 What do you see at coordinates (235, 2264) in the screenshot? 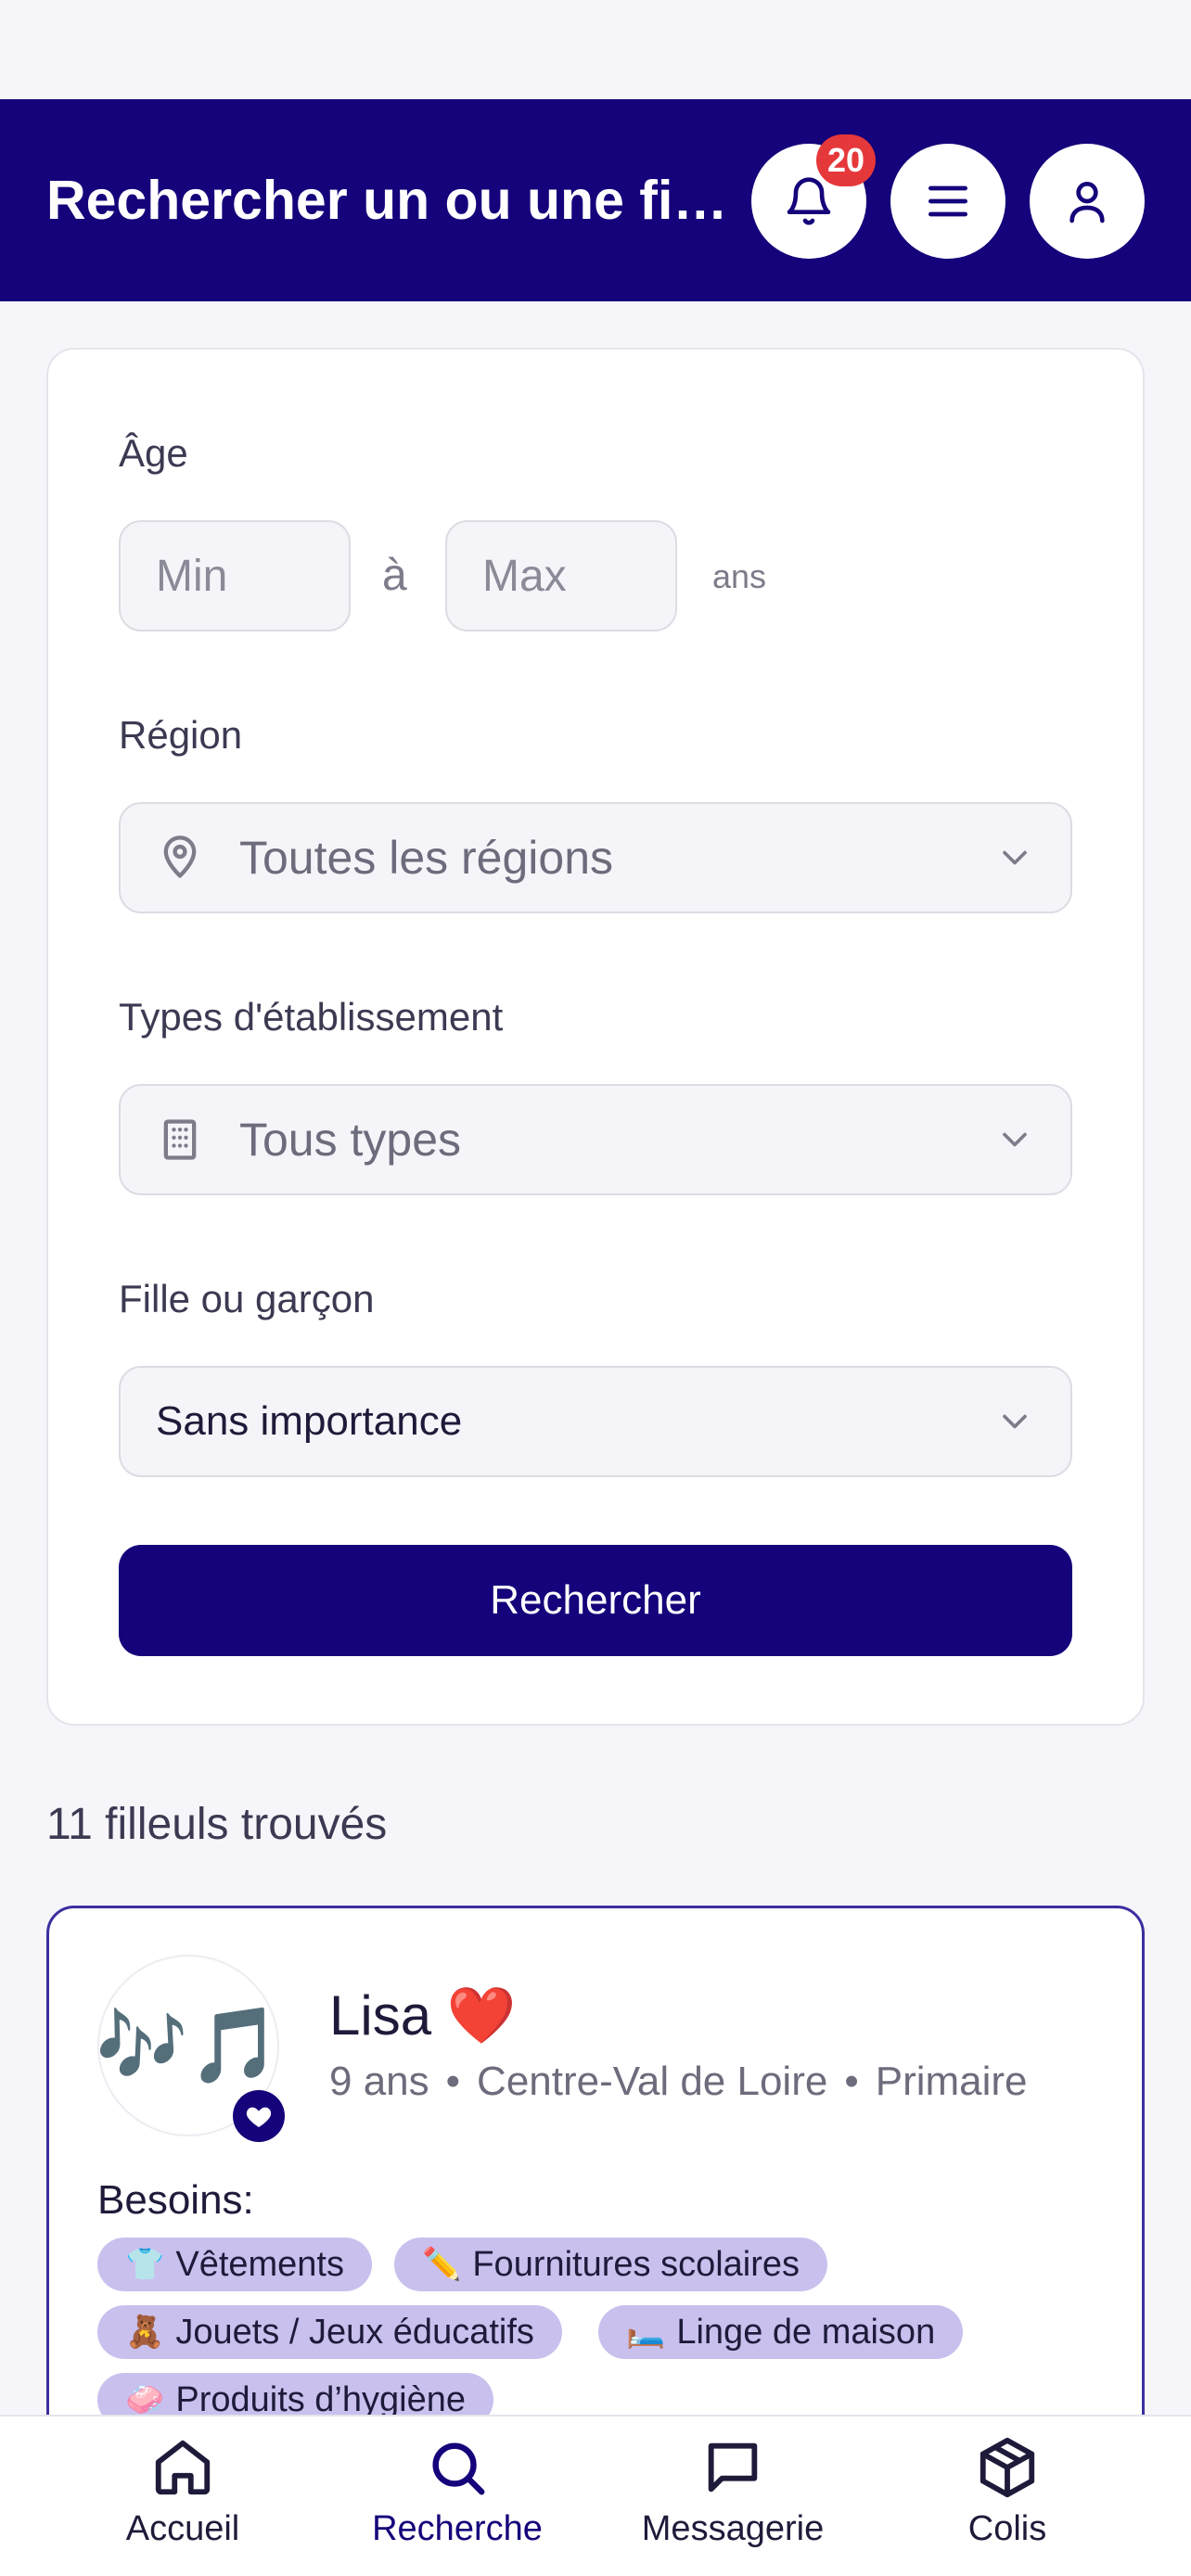
I see `need-tag: 👕 Vêtements` at bounding box center [235, 2264].